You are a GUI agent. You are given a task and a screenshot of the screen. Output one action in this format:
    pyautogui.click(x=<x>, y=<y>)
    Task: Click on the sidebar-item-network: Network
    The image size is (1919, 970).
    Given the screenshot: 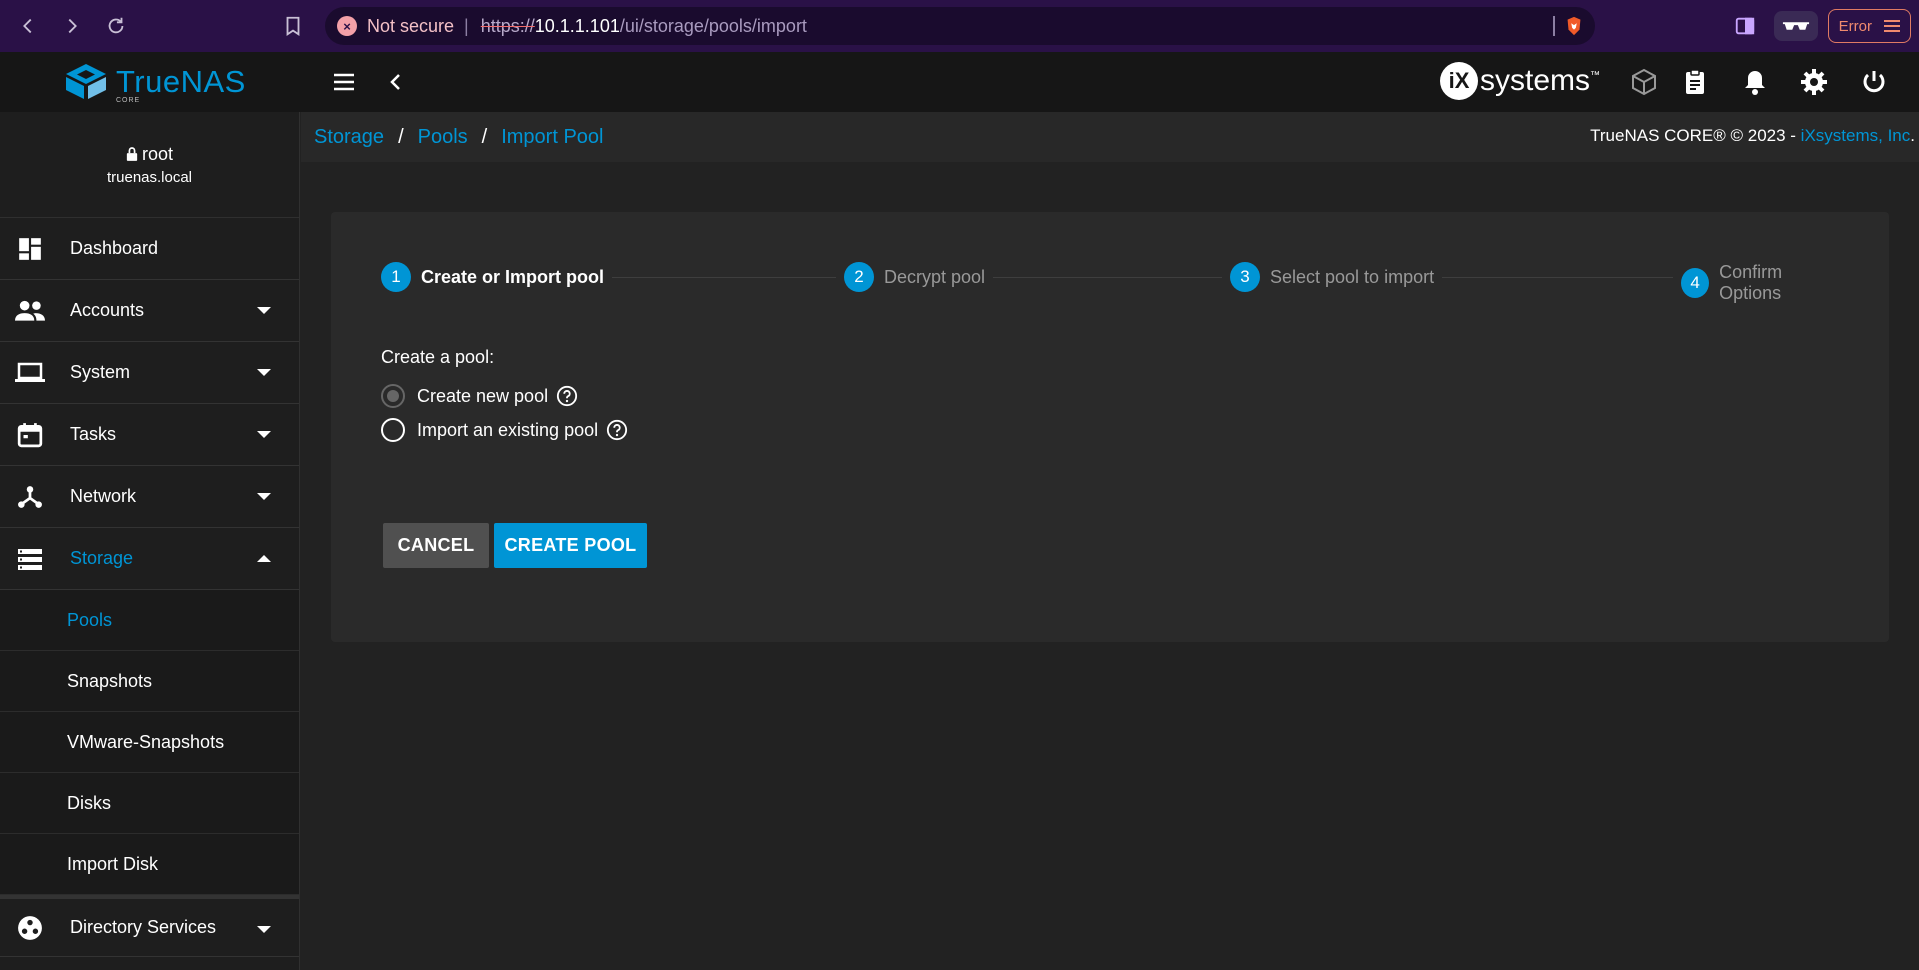 What is the action you would take?
    pyautogui.click(x=149, y=497)
    